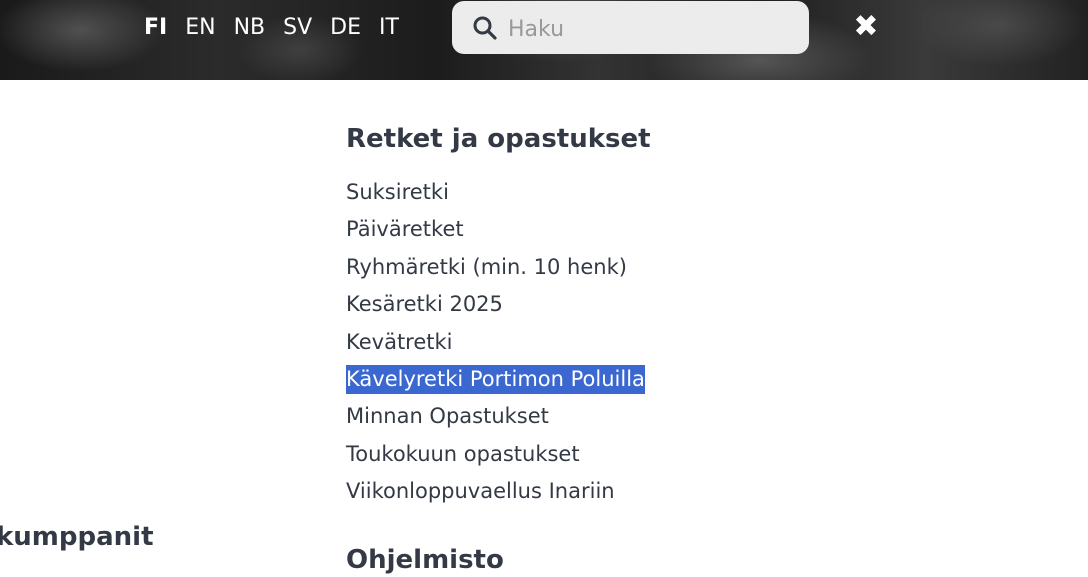  Describe the element at coordinates (485, 28) in the screenshot. I see `search-icon` at that location.